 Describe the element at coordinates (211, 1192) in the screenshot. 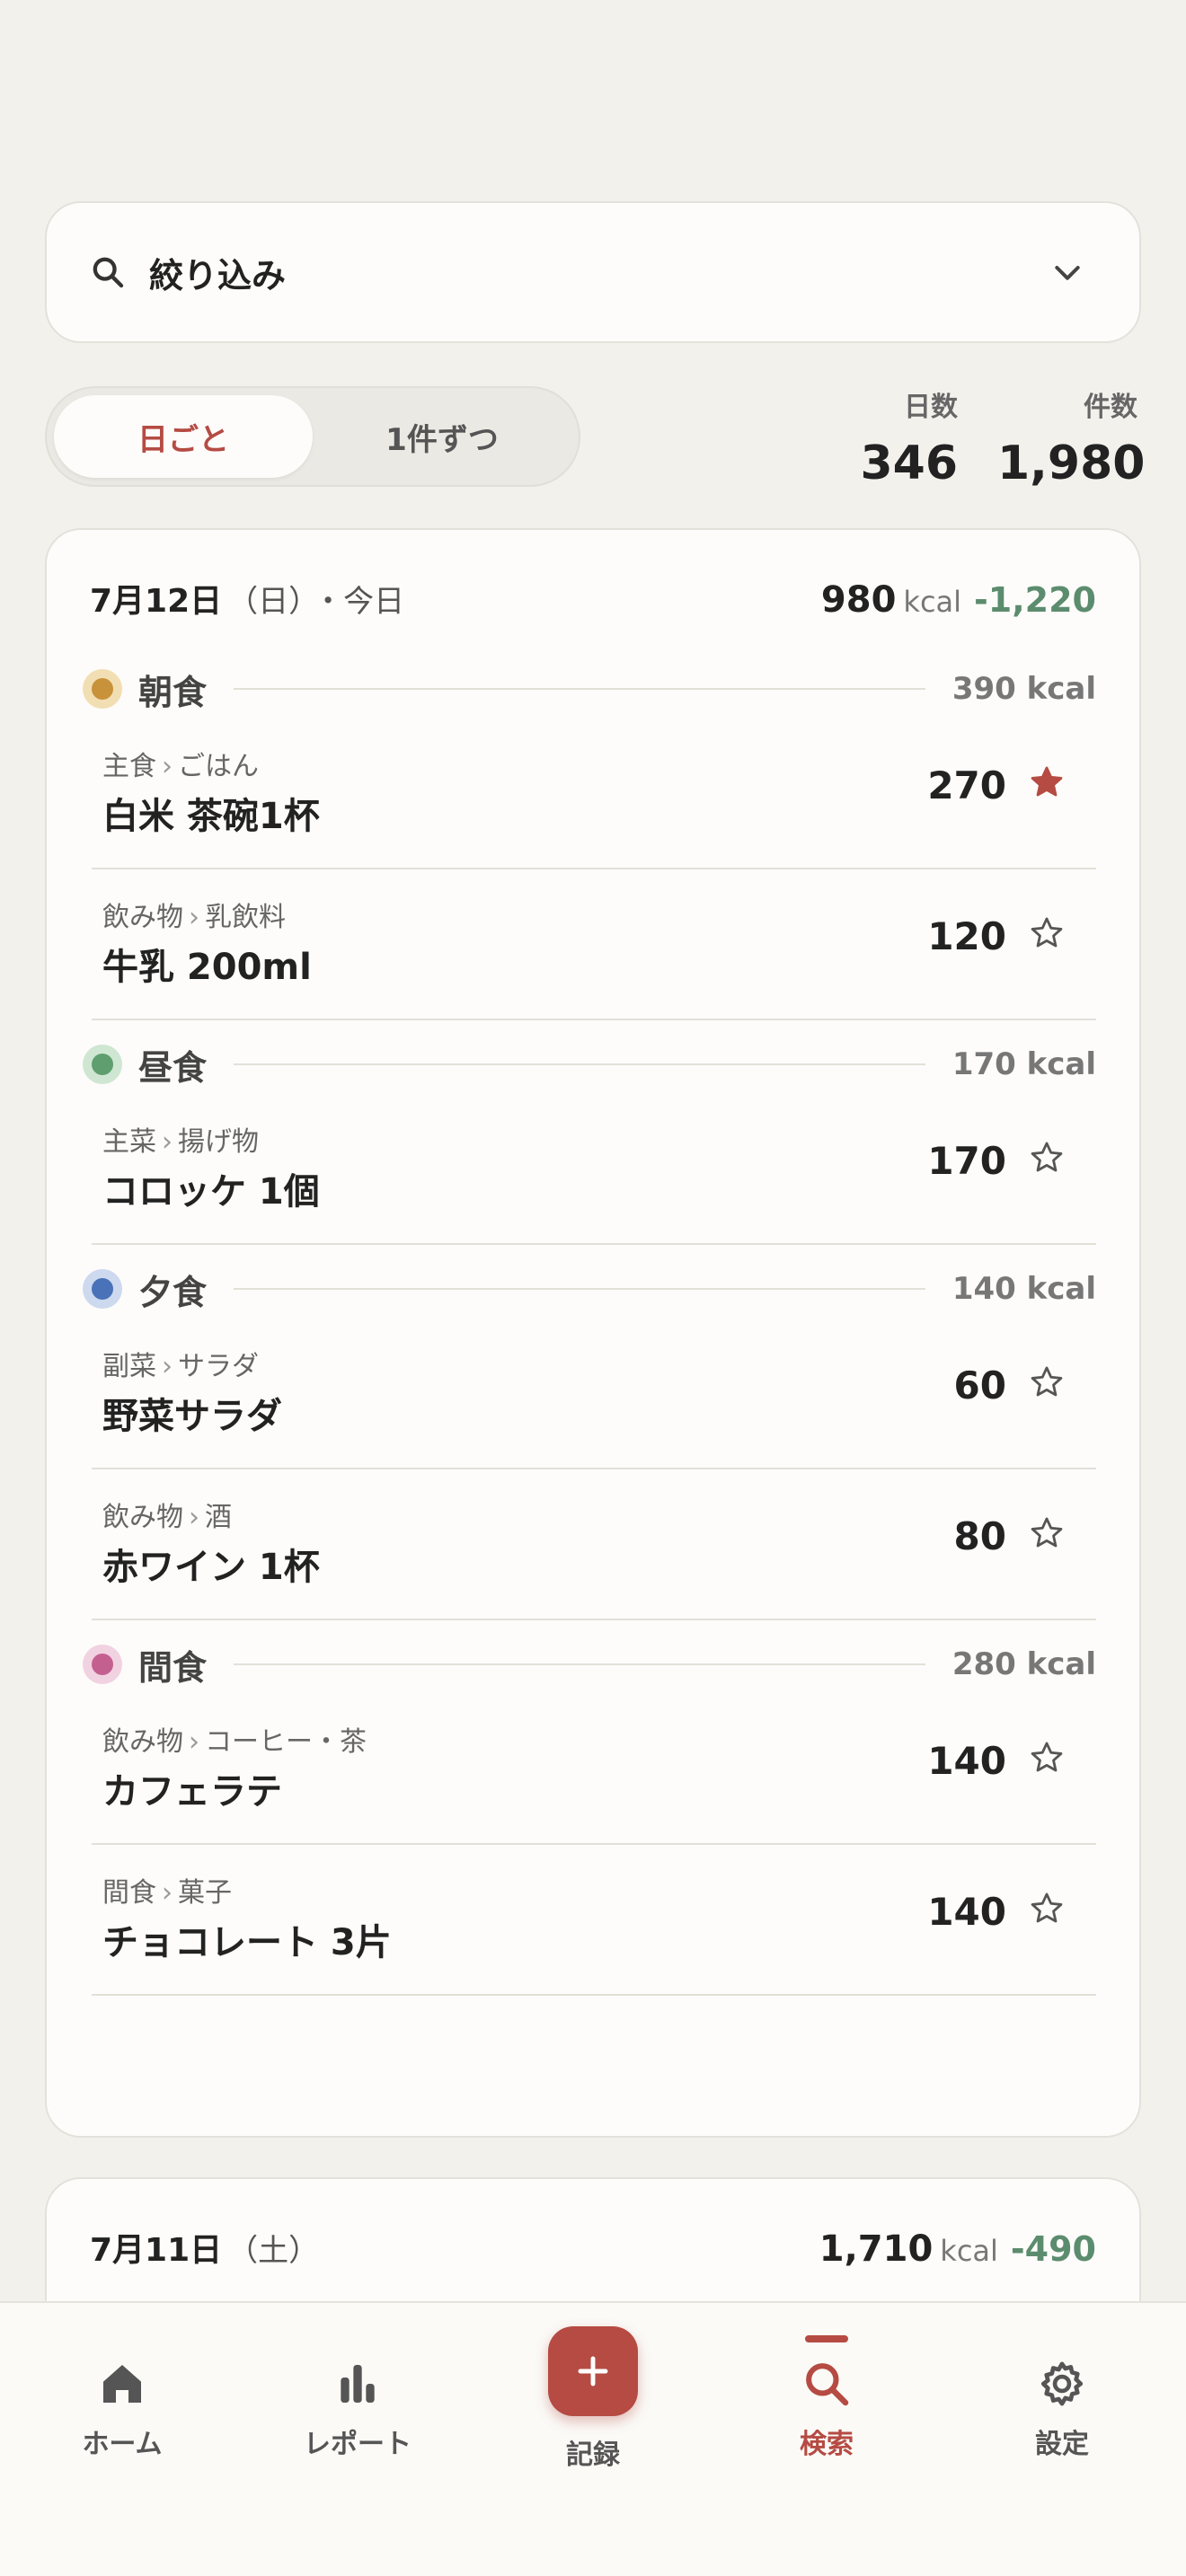

I see `food-name: コロッケ 1個` at that location.